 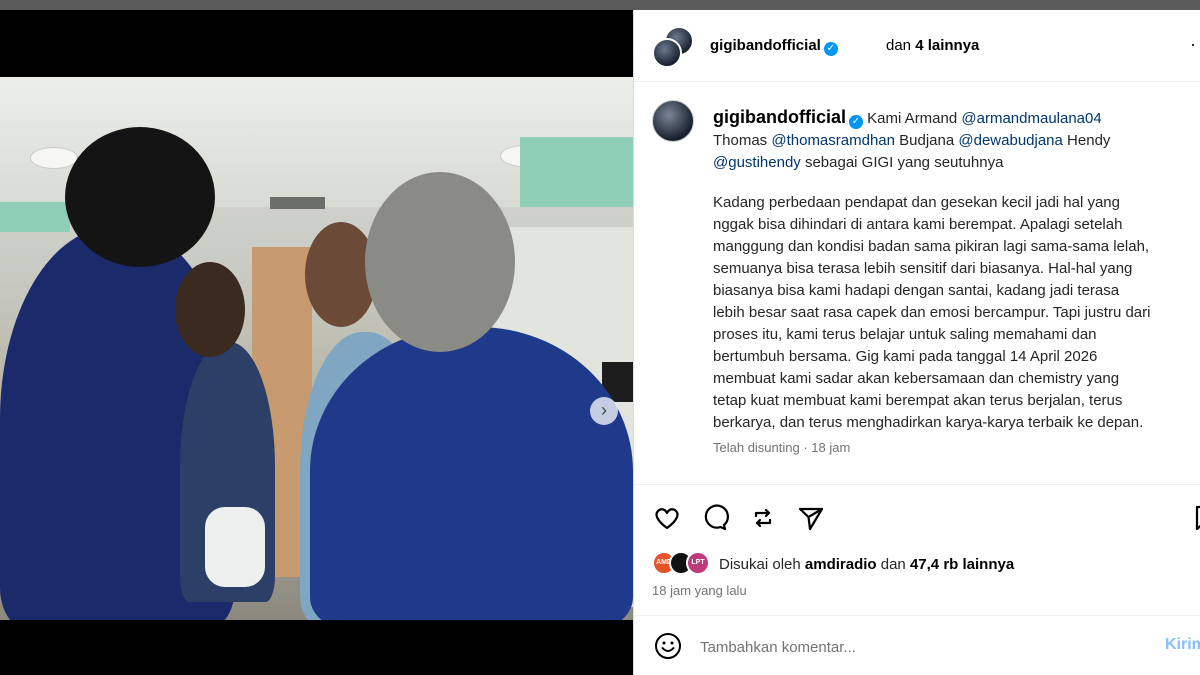 What do you see at coordinates (912, 118) in the screenshot?
I see `caption-text: Kami Armand` at bounding box center [912, 118].